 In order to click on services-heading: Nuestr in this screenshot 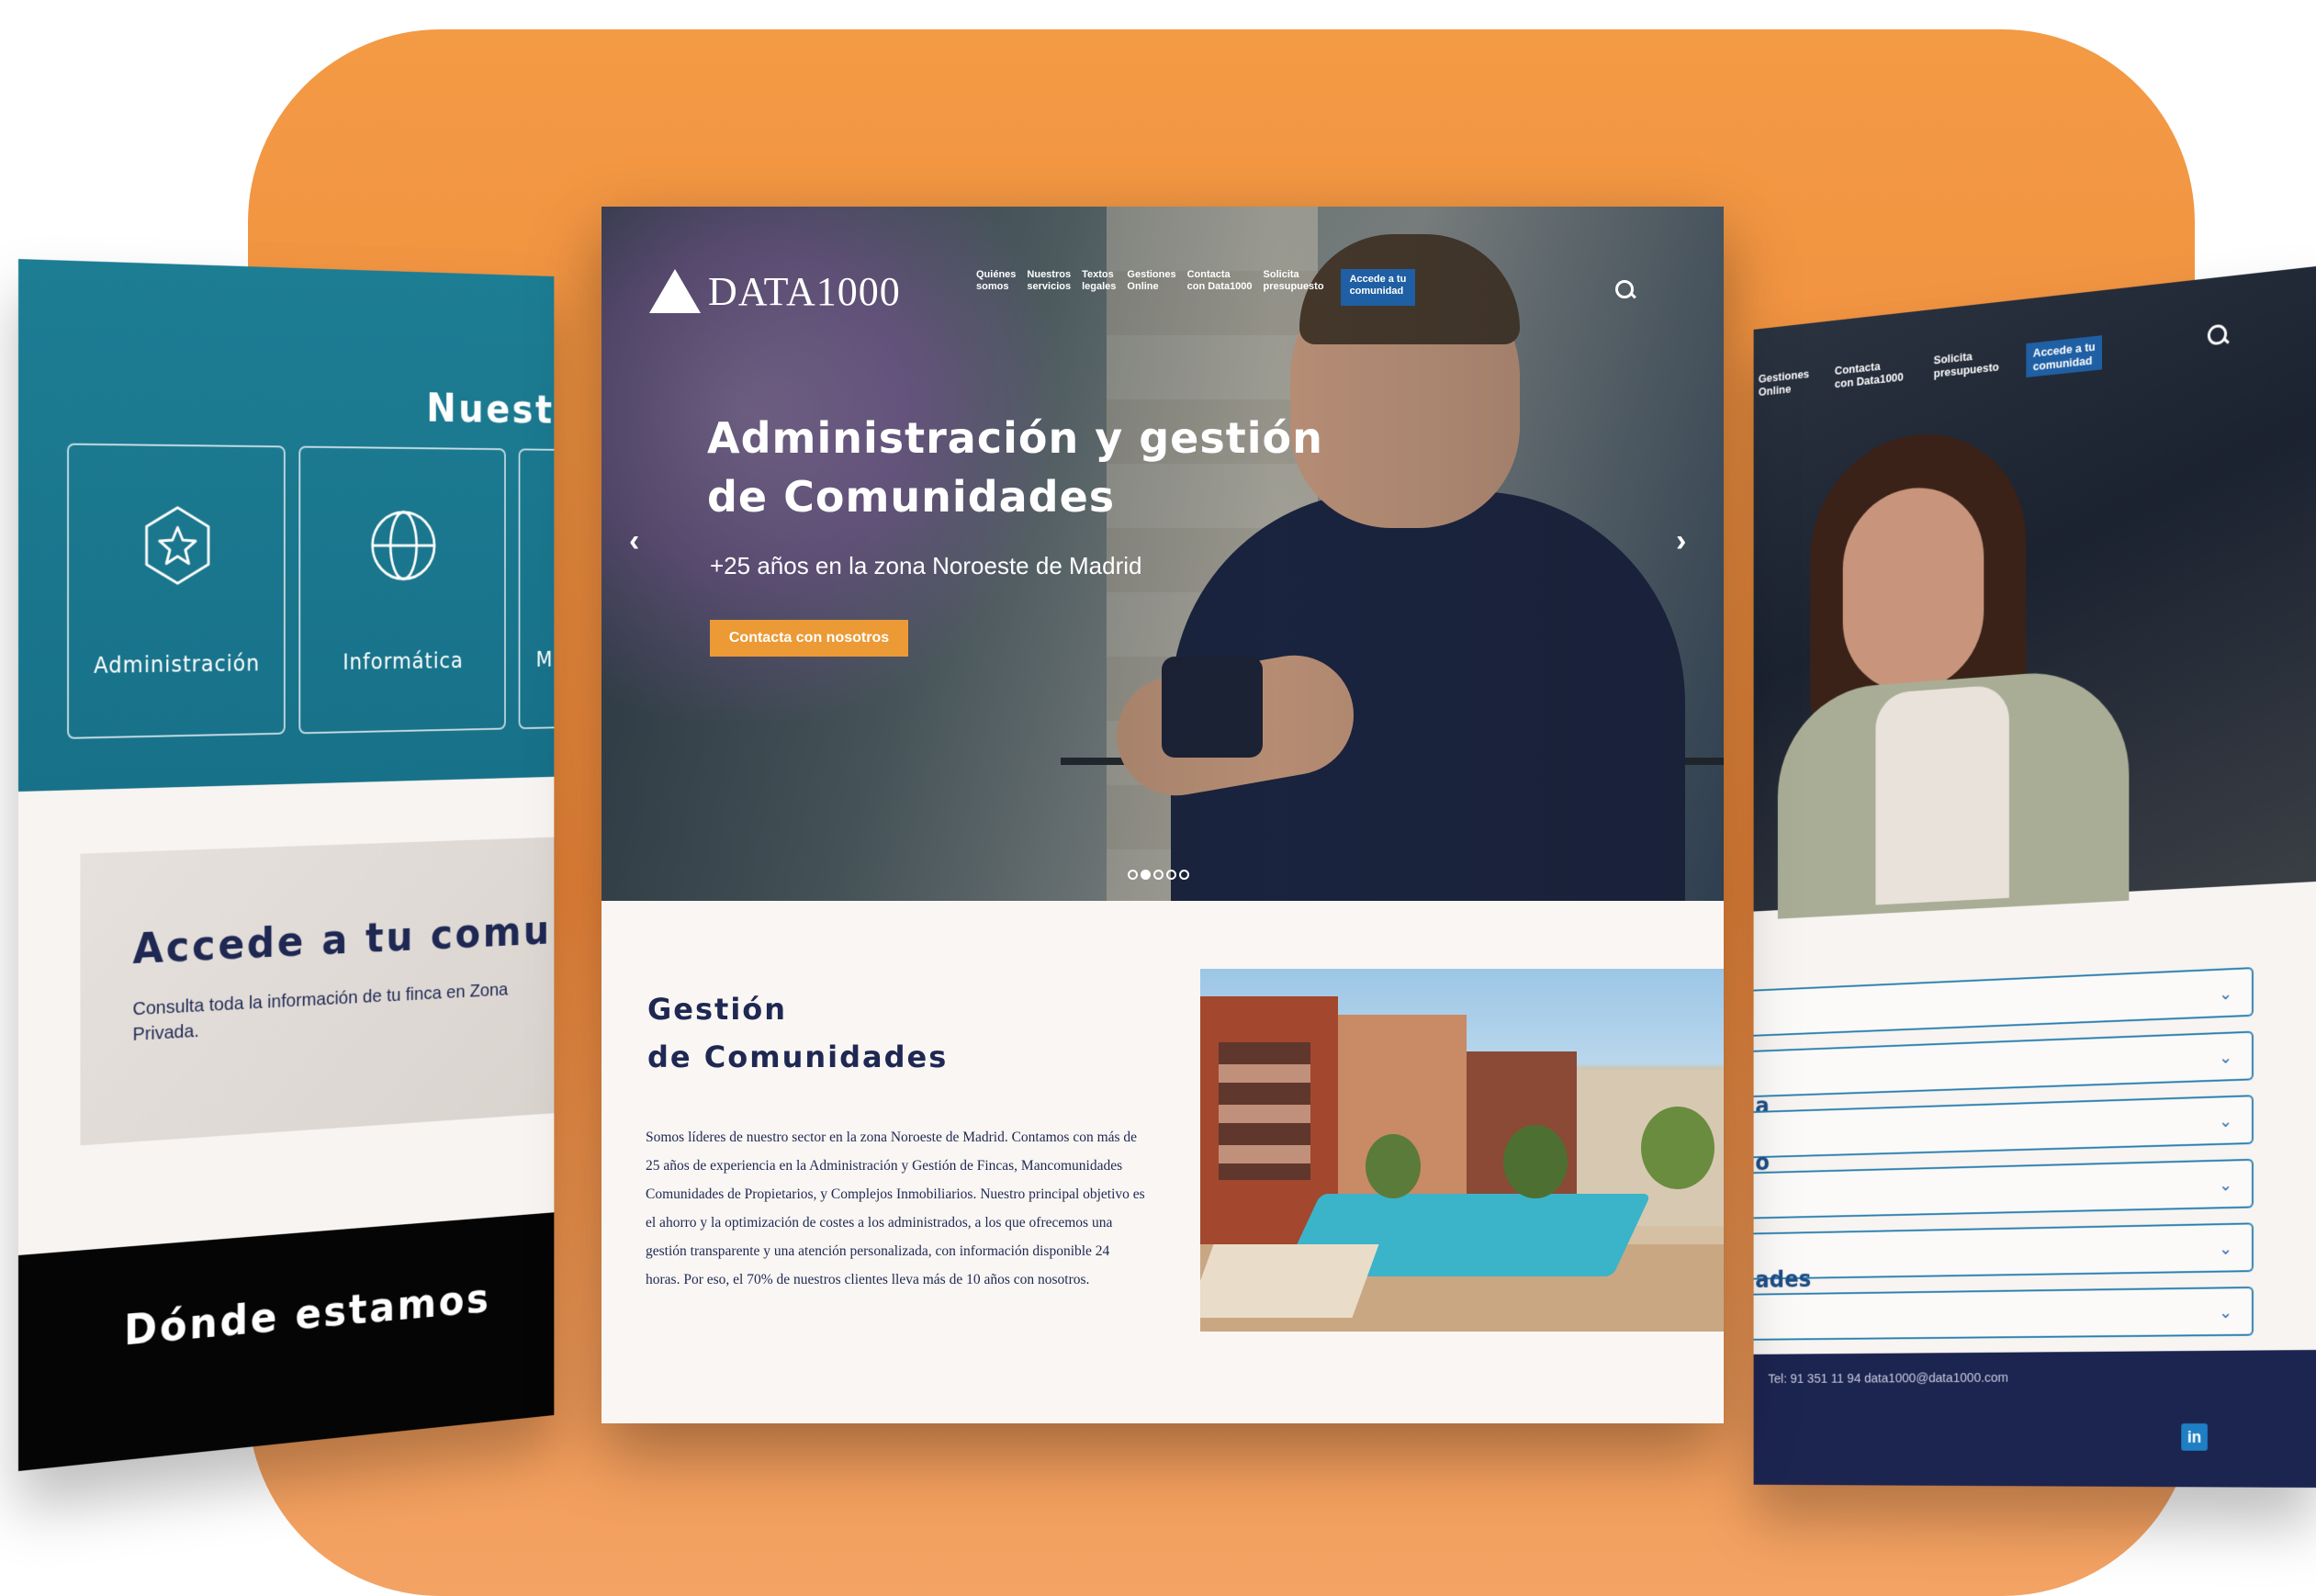, I will do `click(490, 409)`.